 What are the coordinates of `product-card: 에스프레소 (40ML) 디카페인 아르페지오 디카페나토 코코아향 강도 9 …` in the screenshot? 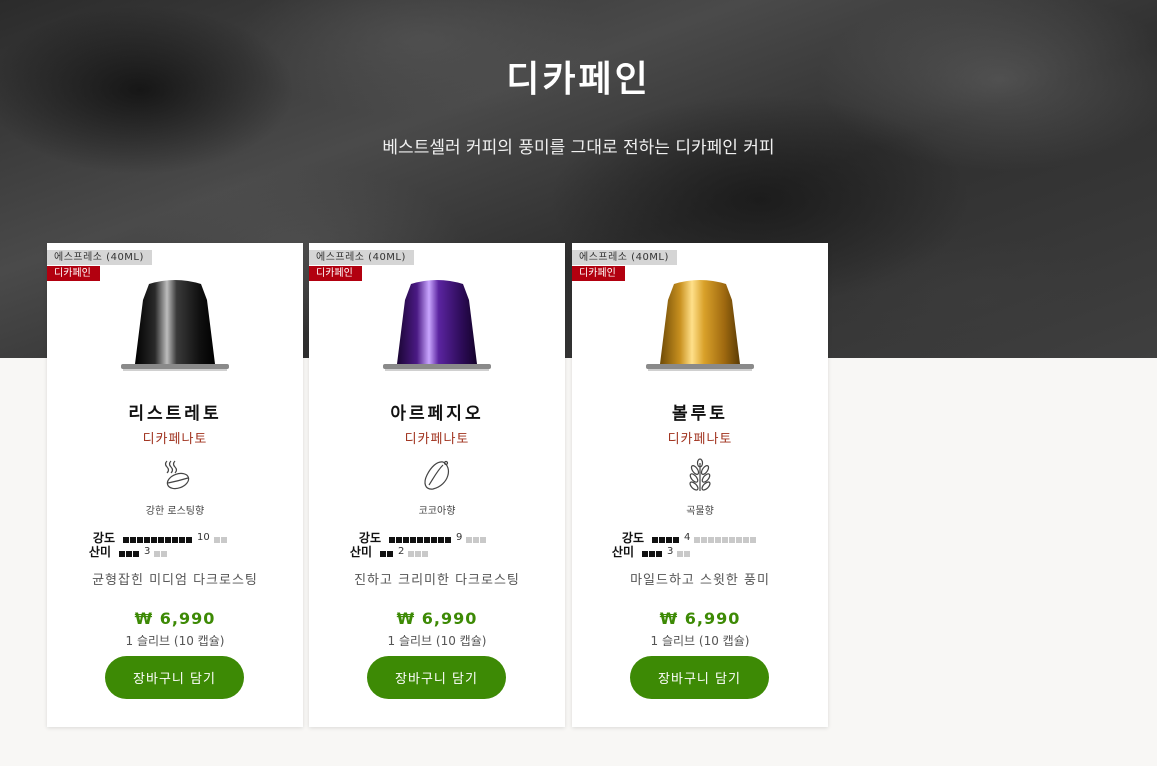 It's located at (437, 485).